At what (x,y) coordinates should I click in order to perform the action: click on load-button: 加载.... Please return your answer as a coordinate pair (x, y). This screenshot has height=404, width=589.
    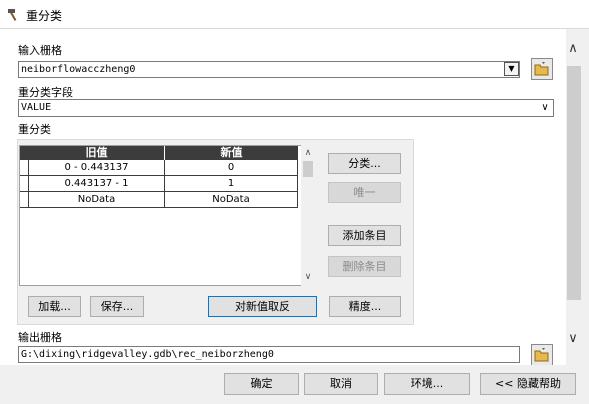
    Looking at the image, I should click on (54, 306).